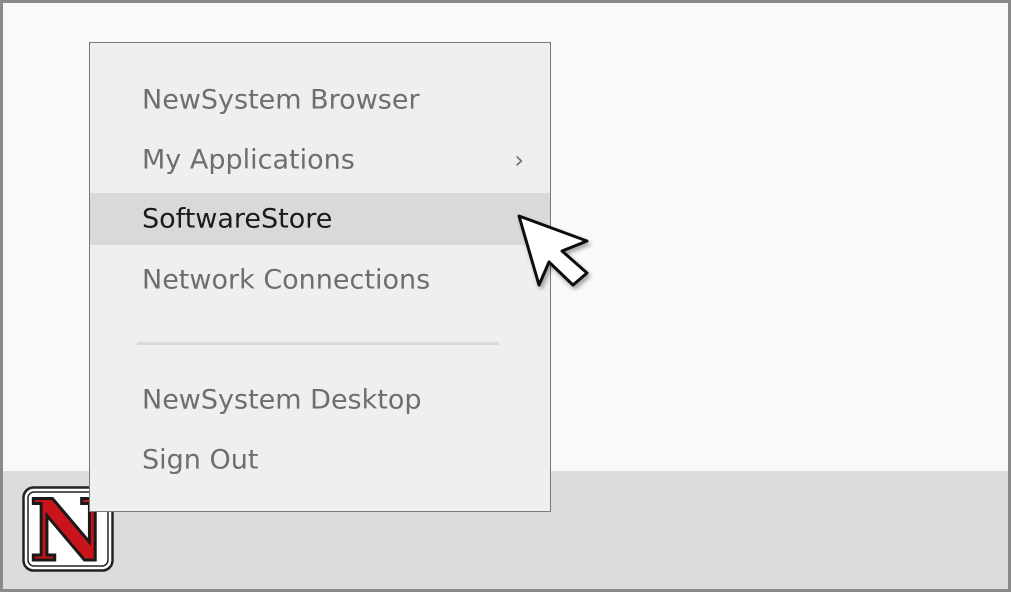 The width and height of the screenshot is (1011, 592). Describe the element at coordinates (200, 460) in the screenshot. I see `menu-item-label: Sign Out` at that location.